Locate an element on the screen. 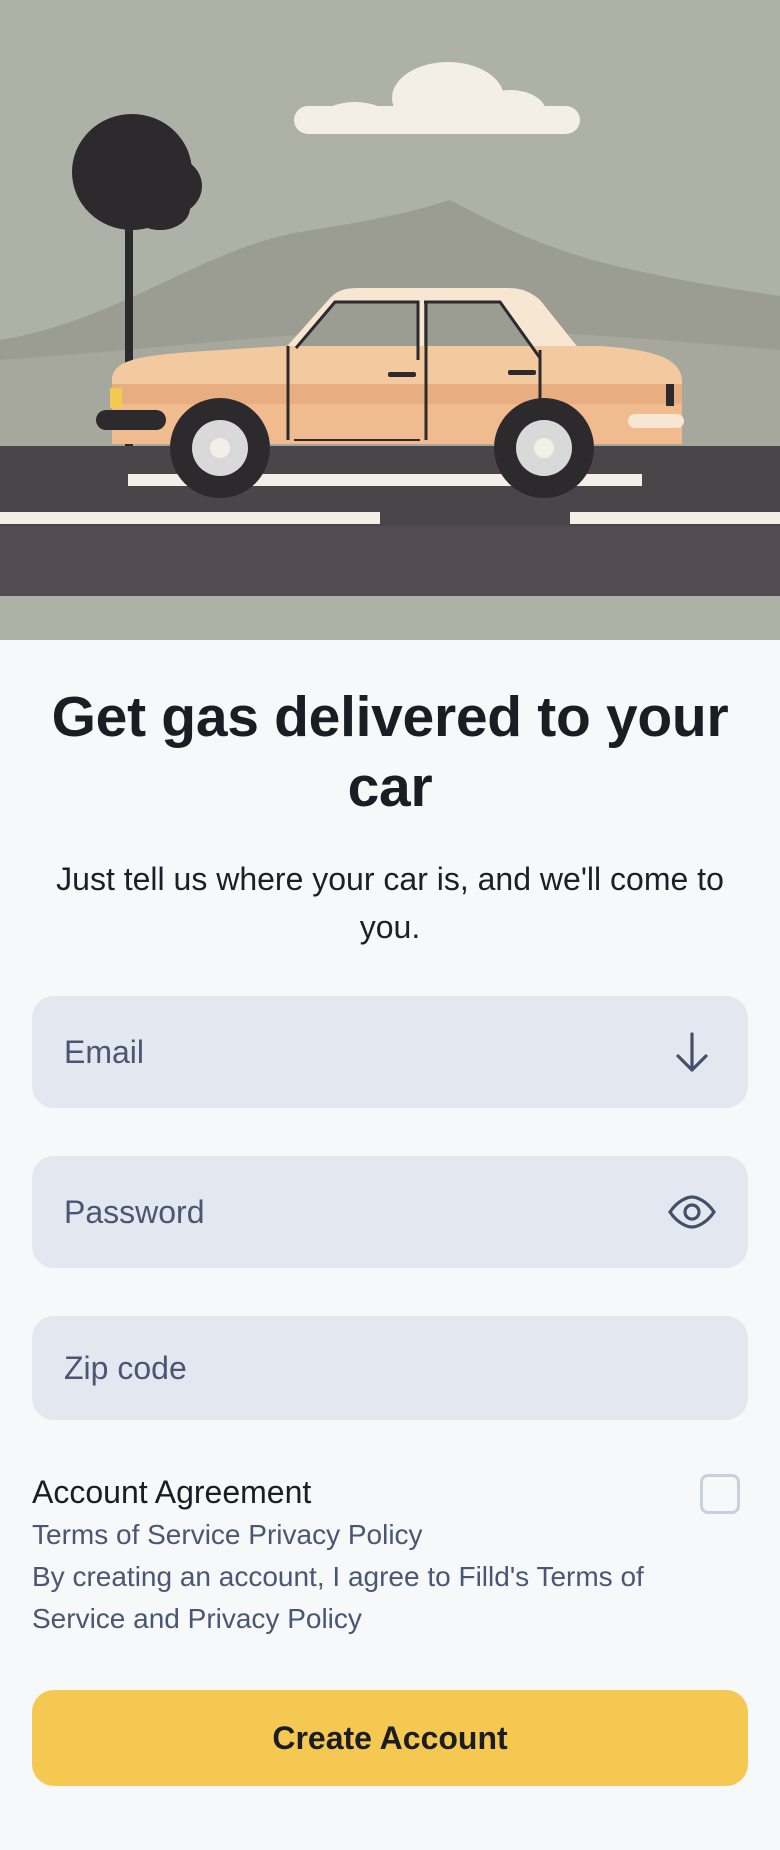 The image size is (780, 1850). page-title: Get gas delivered to your car is located at coordinates (390, 752).